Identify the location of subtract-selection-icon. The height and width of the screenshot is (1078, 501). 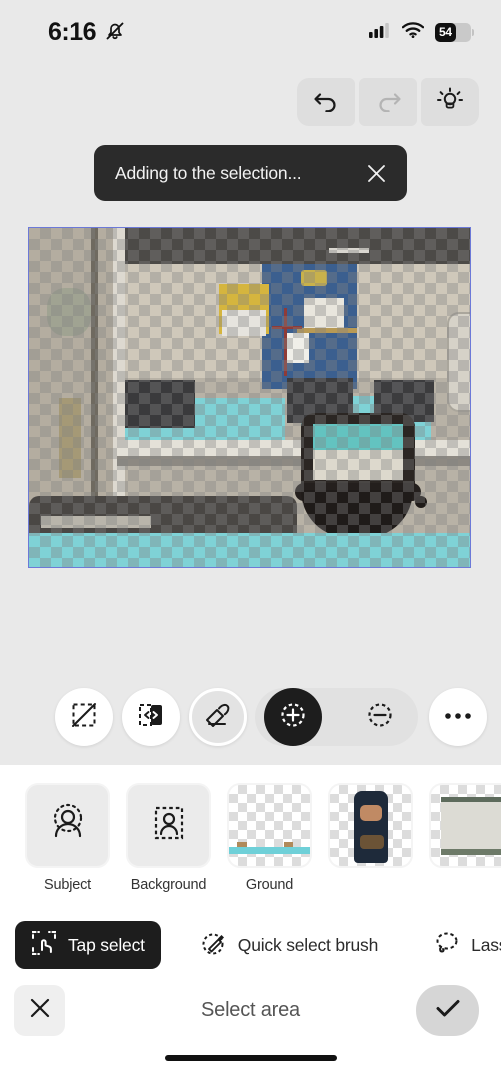
(380, 717).